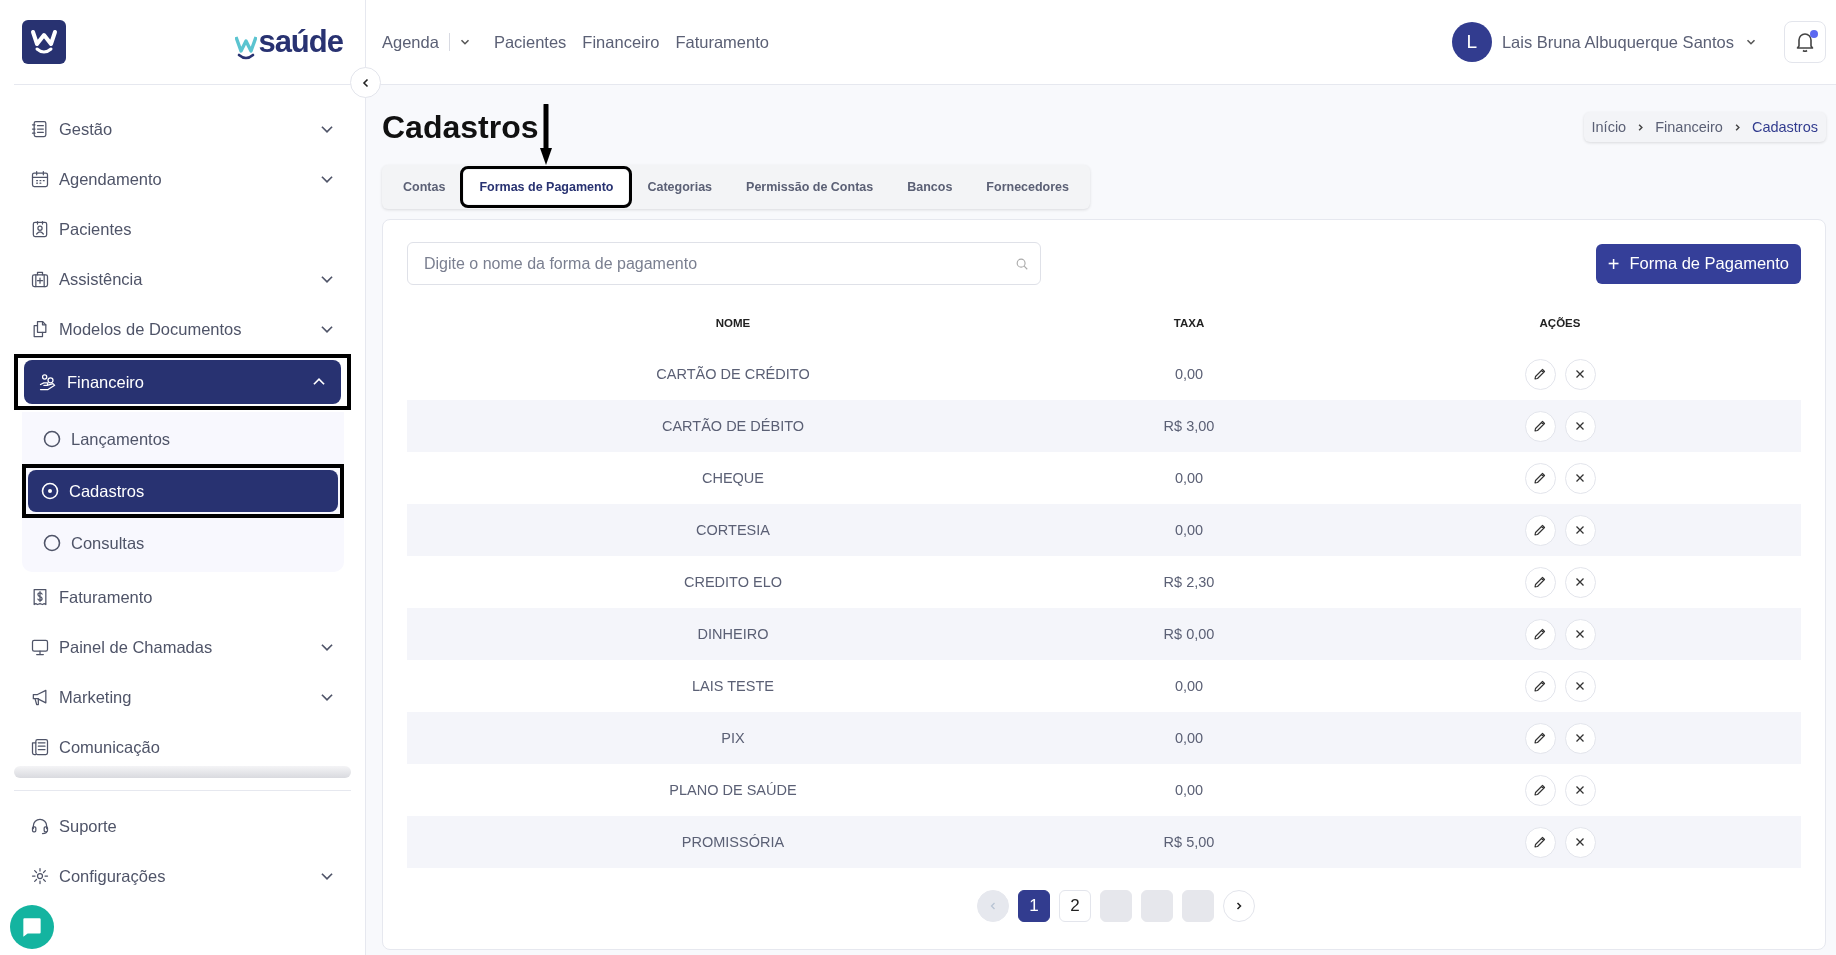  What do you see at coordinates (733, 738) in the screenshot?
I see `table-cell: PIX` at bounding box center [733, 738].